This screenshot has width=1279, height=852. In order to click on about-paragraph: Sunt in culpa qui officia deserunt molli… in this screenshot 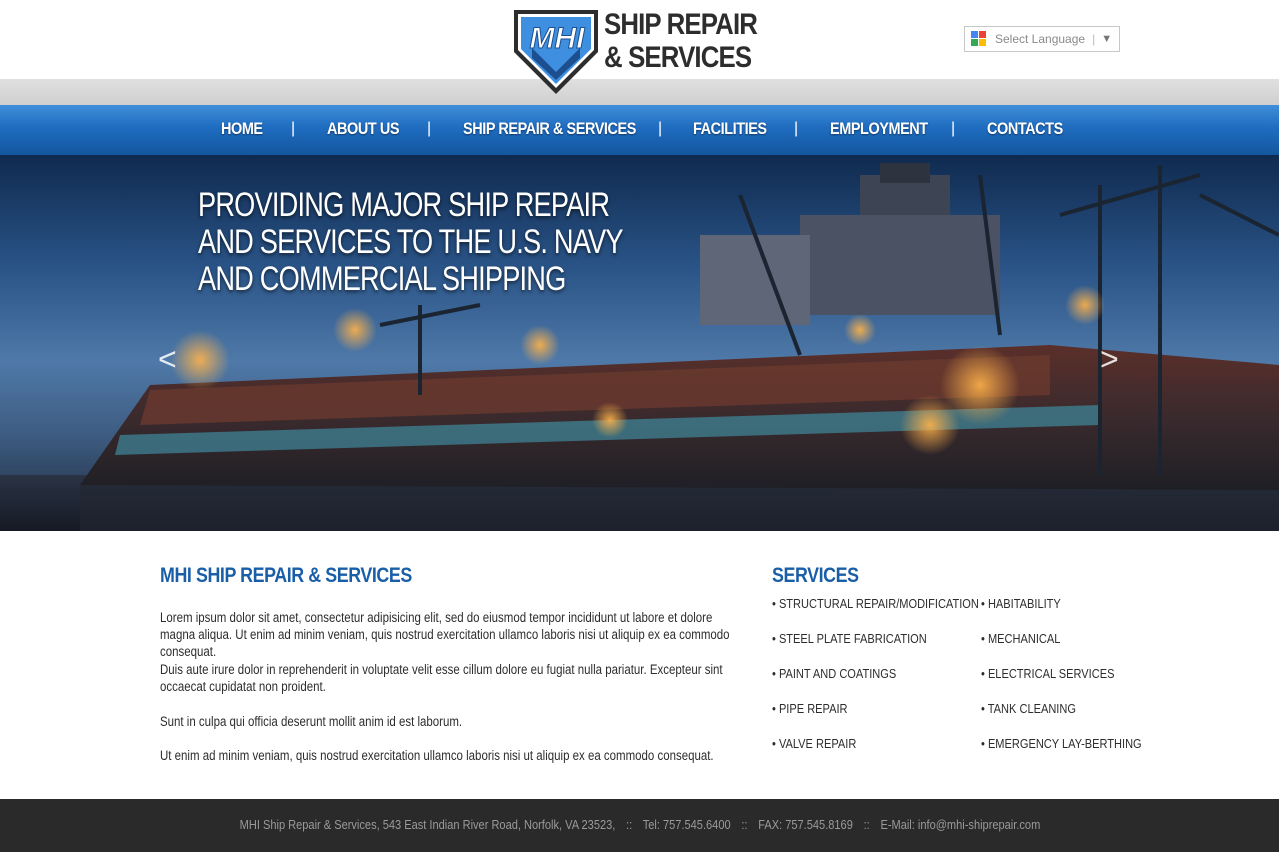, I will do `click(311, 721)`.